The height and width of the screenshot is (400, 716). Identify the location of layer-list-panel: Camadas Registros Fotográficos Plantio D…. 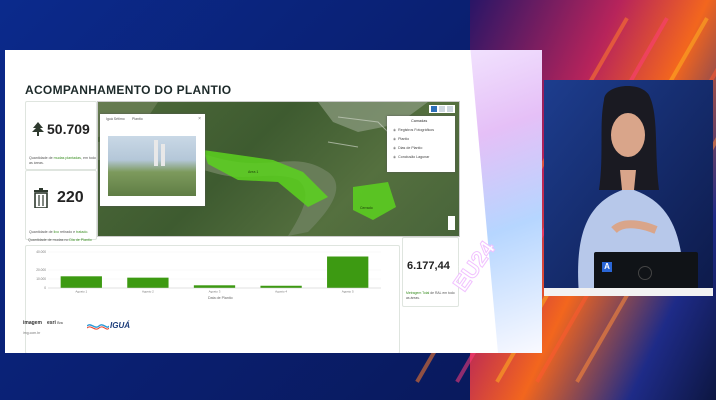
(421, 144).